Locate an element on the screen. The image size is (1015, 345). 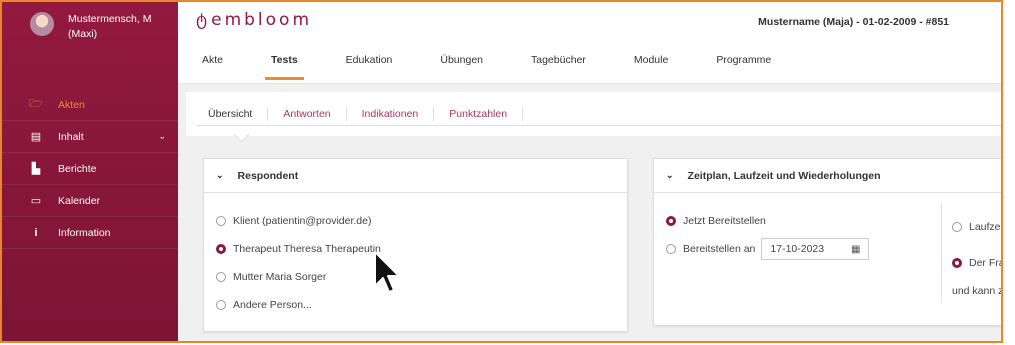
schedule-column-2: Laufzei Der Fra und kann z is located at coordinates (977, 253).